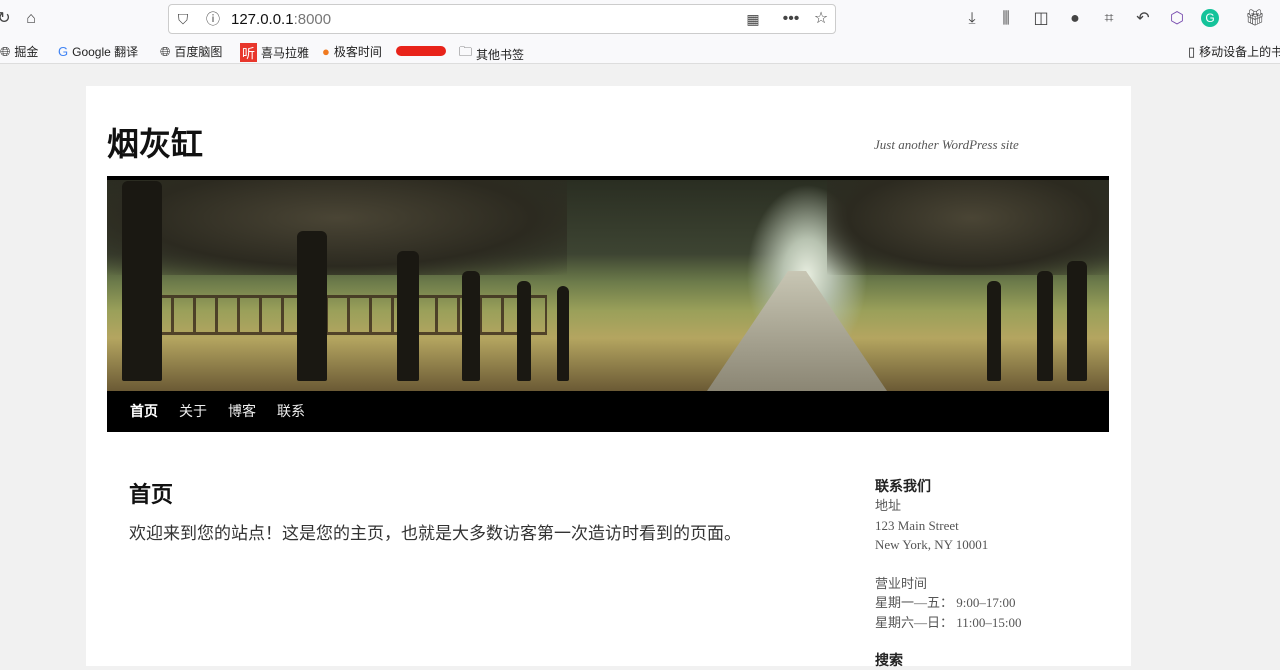 Image resolution: width=1280 pixels, height=670 pixels. I want to click on info-icon: ⓘ, so click(213, 19).